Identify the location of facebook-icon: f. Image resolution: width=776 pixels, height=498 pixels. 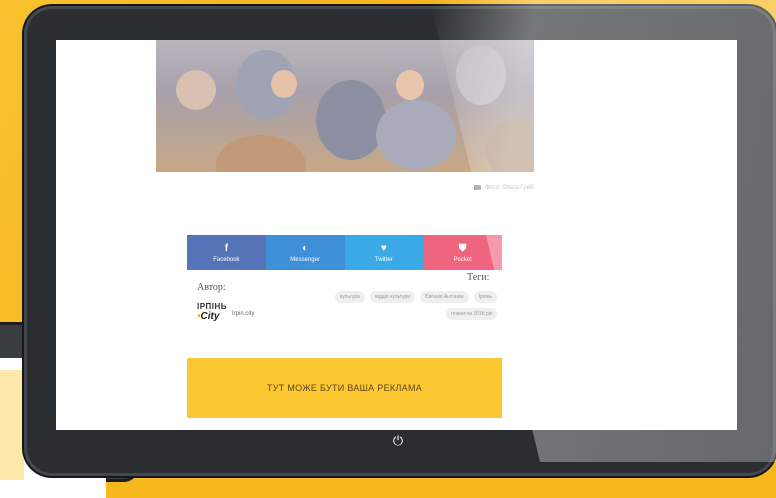
(226, 248).